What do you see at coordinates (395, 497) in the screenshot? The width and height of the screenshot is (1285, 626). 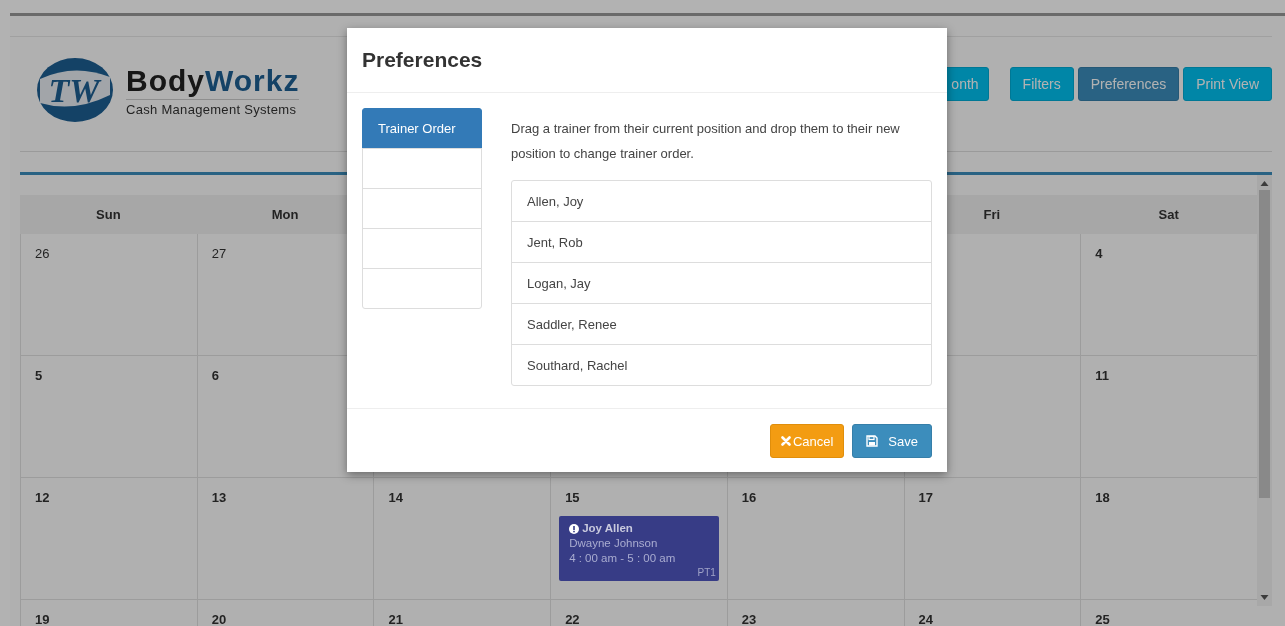 I see `day-number: 14` at bounding box center [395, 497].